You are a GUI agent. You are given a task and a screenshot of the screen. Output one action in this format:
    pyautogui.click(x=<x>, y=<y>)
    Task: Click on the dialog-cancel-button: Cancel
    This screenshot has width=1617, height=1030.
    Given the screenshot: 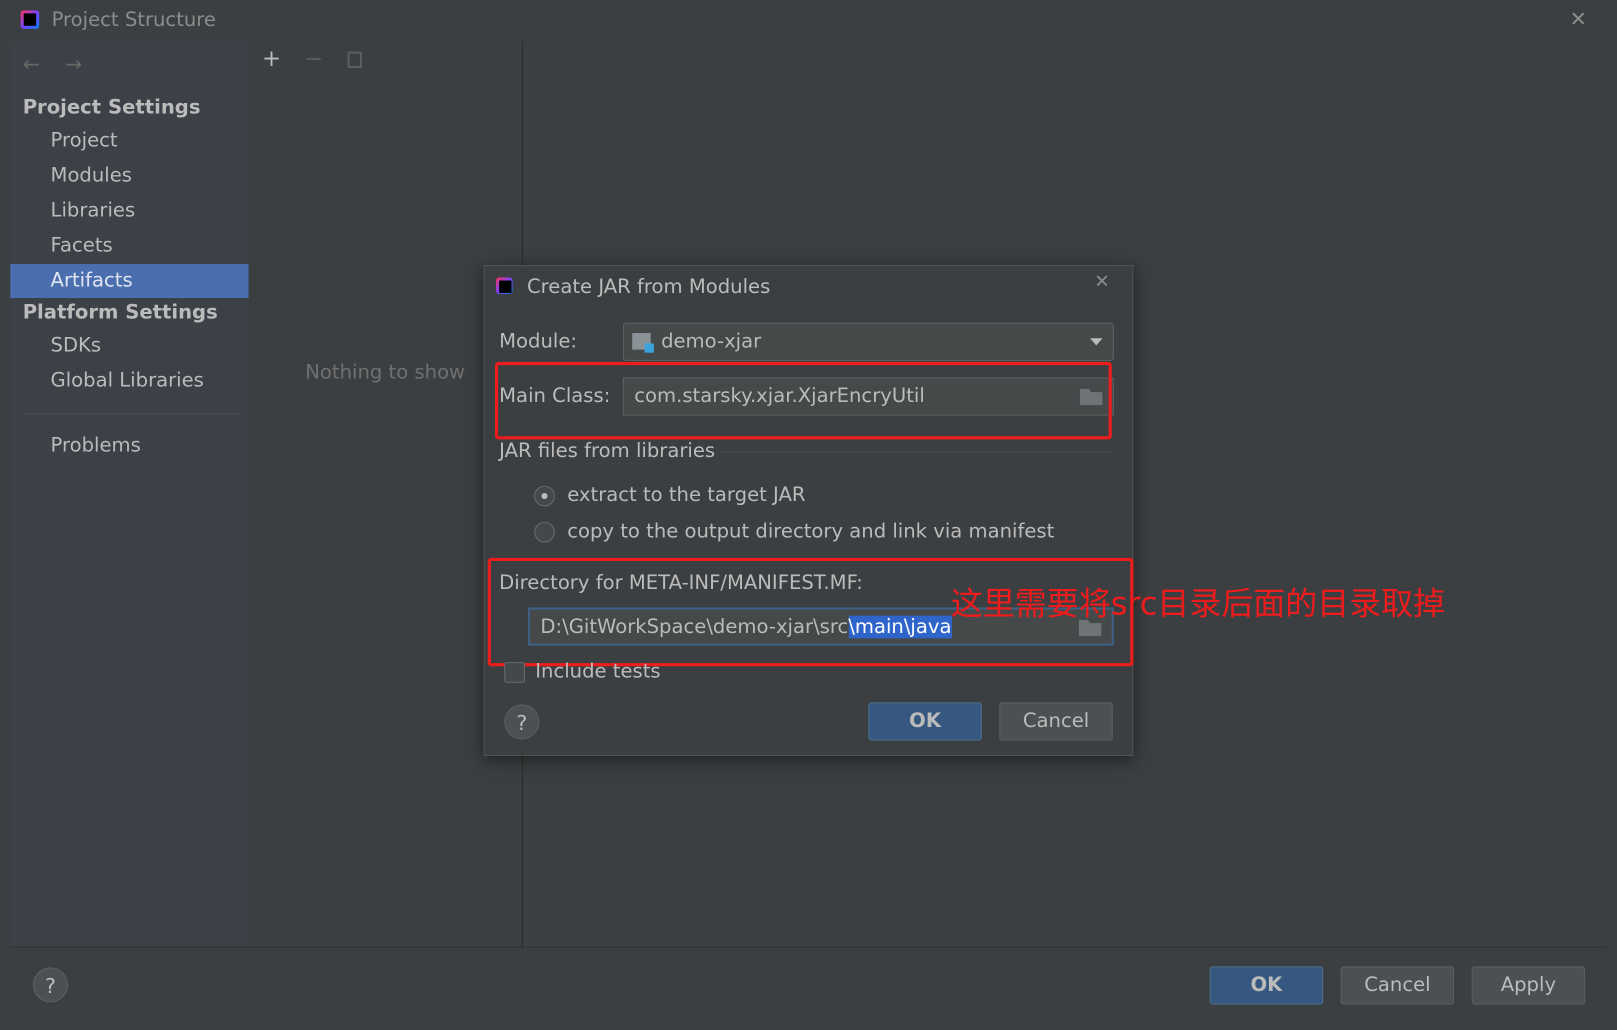 What is the action you would take?
    pyautogui.click(x=1056, y=721)
    